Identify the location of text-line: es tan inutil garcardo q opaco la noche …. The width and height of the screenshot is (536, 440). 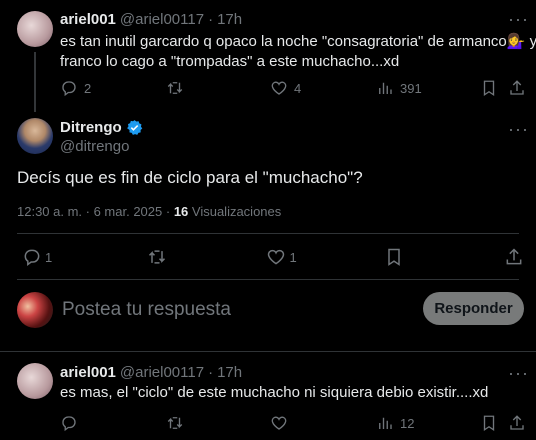
(298, 41).